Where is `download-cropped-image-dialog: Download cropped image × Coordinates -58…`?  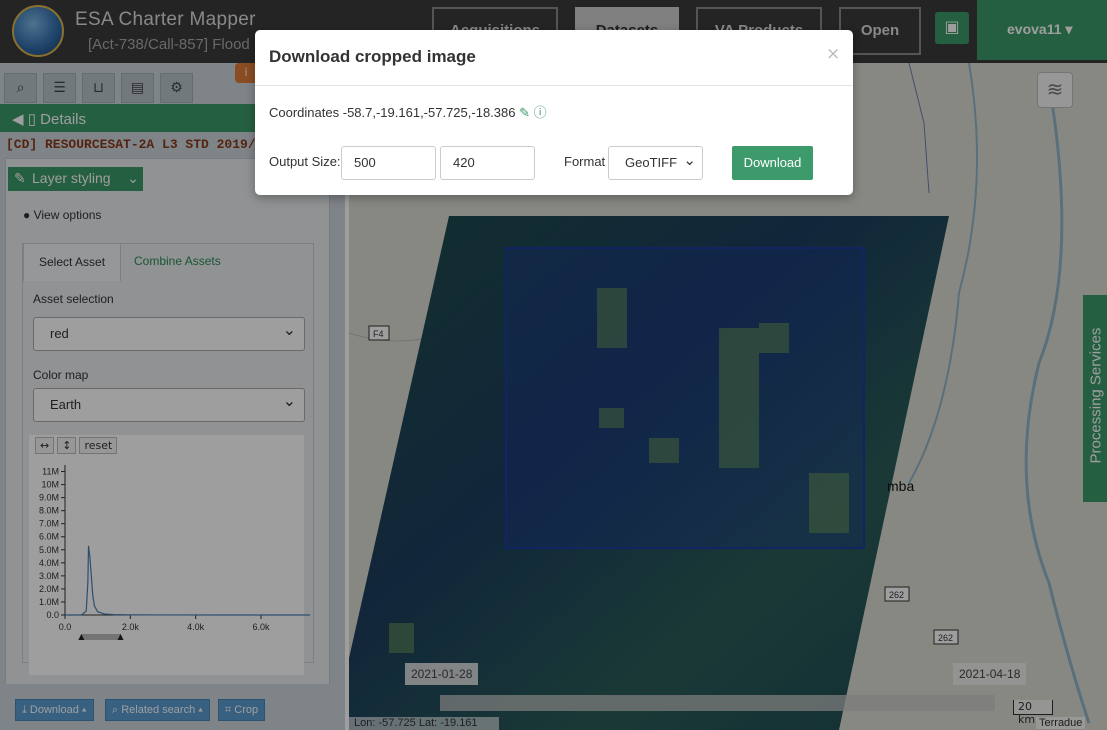
download-cropped-image-dialog: Download cropped image × Coordinates -58… is located at coordinates (554, 112).